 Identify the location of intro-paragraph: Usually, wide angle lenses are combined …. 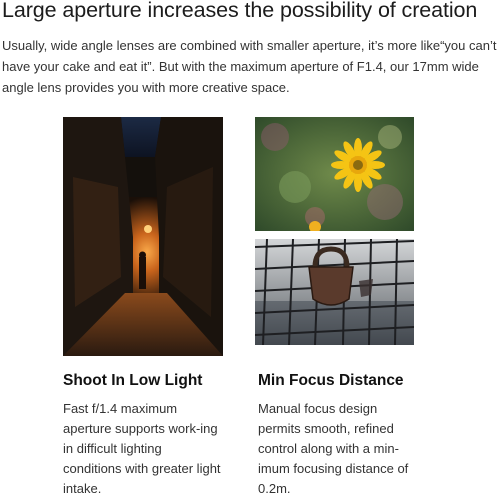
(249, 66).